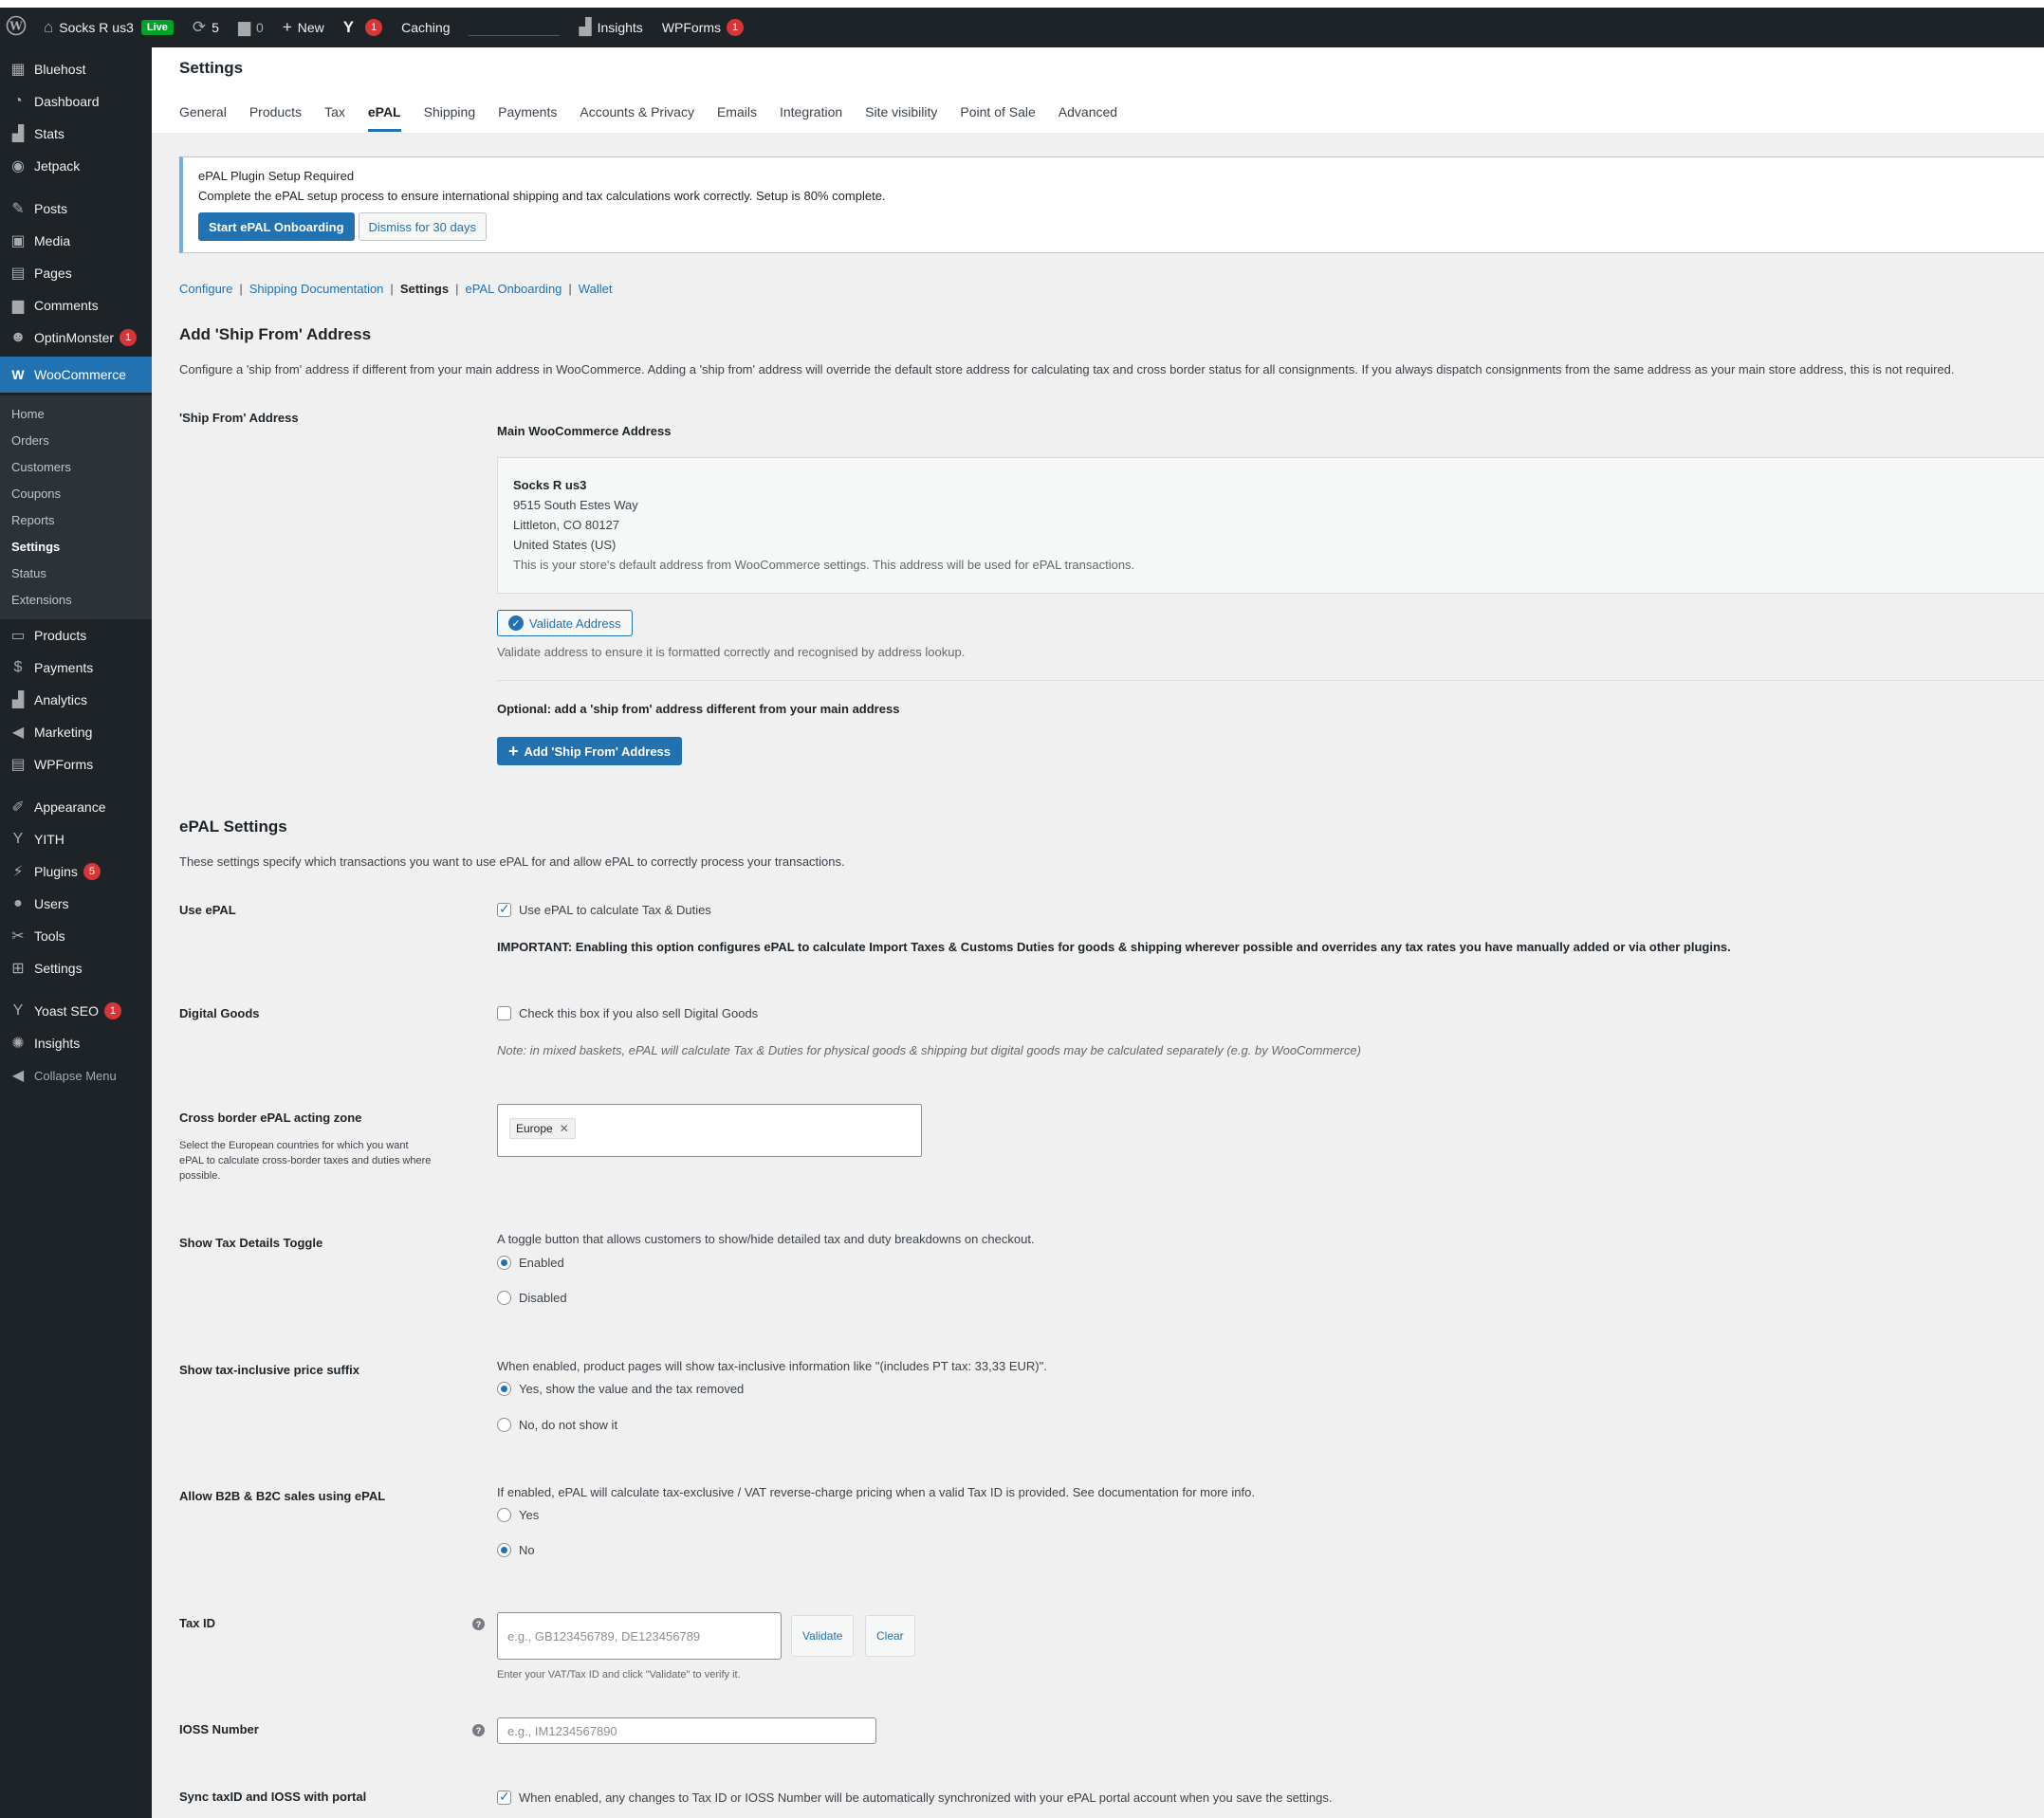 This screenshot has height=1818, width=2044. What do you see at coordinates (737, 118) in the screenshot?
I see `tab-emails: Emails` at bounding box center [737, 118].